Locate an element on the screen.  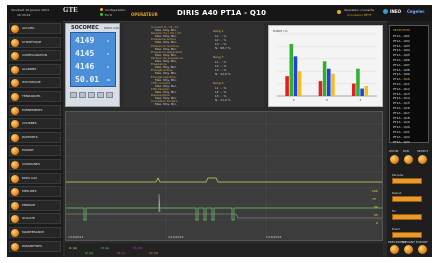
feeder-list-item: PT1A - Q13 is located at coordinates (401, 94).